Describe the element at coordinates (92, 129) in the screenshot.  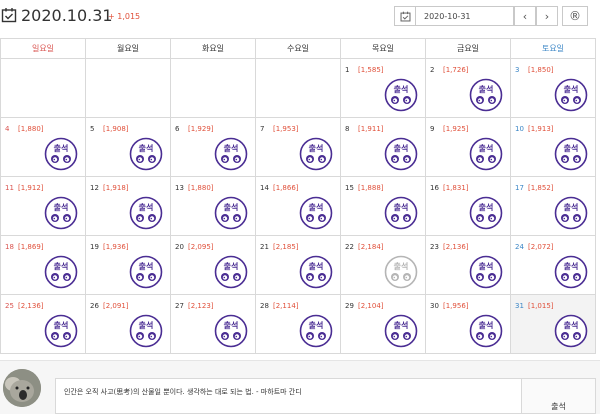
I see `day-number: 5` at that location.